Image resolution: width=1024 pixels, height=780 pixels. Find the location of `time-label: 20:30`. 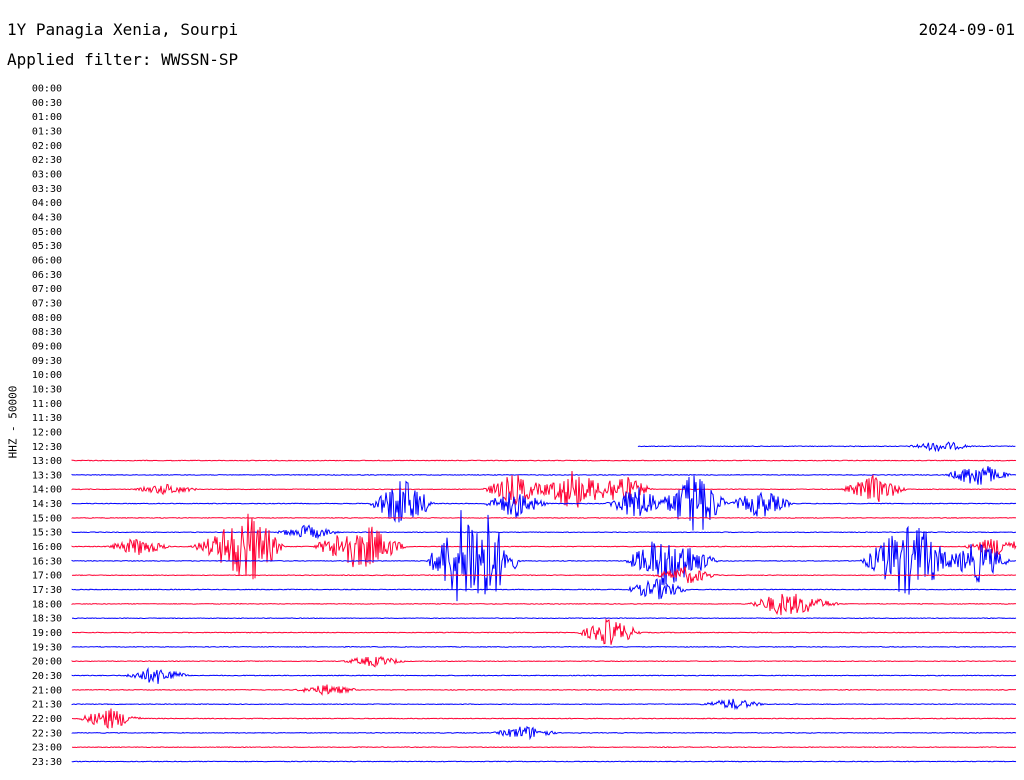

time-label: 20:30 is located at coordinates (47, 676).